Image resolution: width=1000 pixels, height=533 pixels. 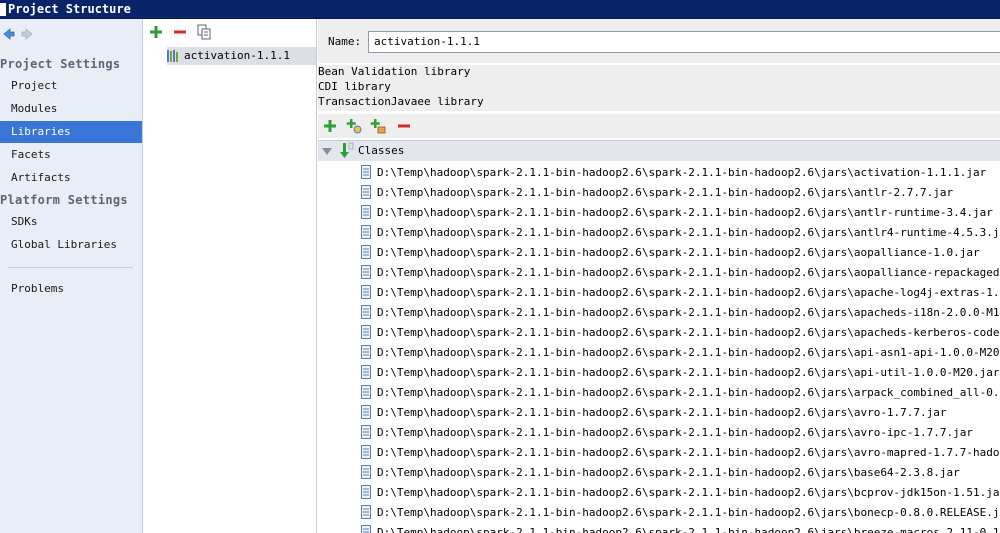 What do you see at coordinates (500, 9) in the screenshot?
I see `window-titlebar: Project Structure` at bounding box center [500, 9].